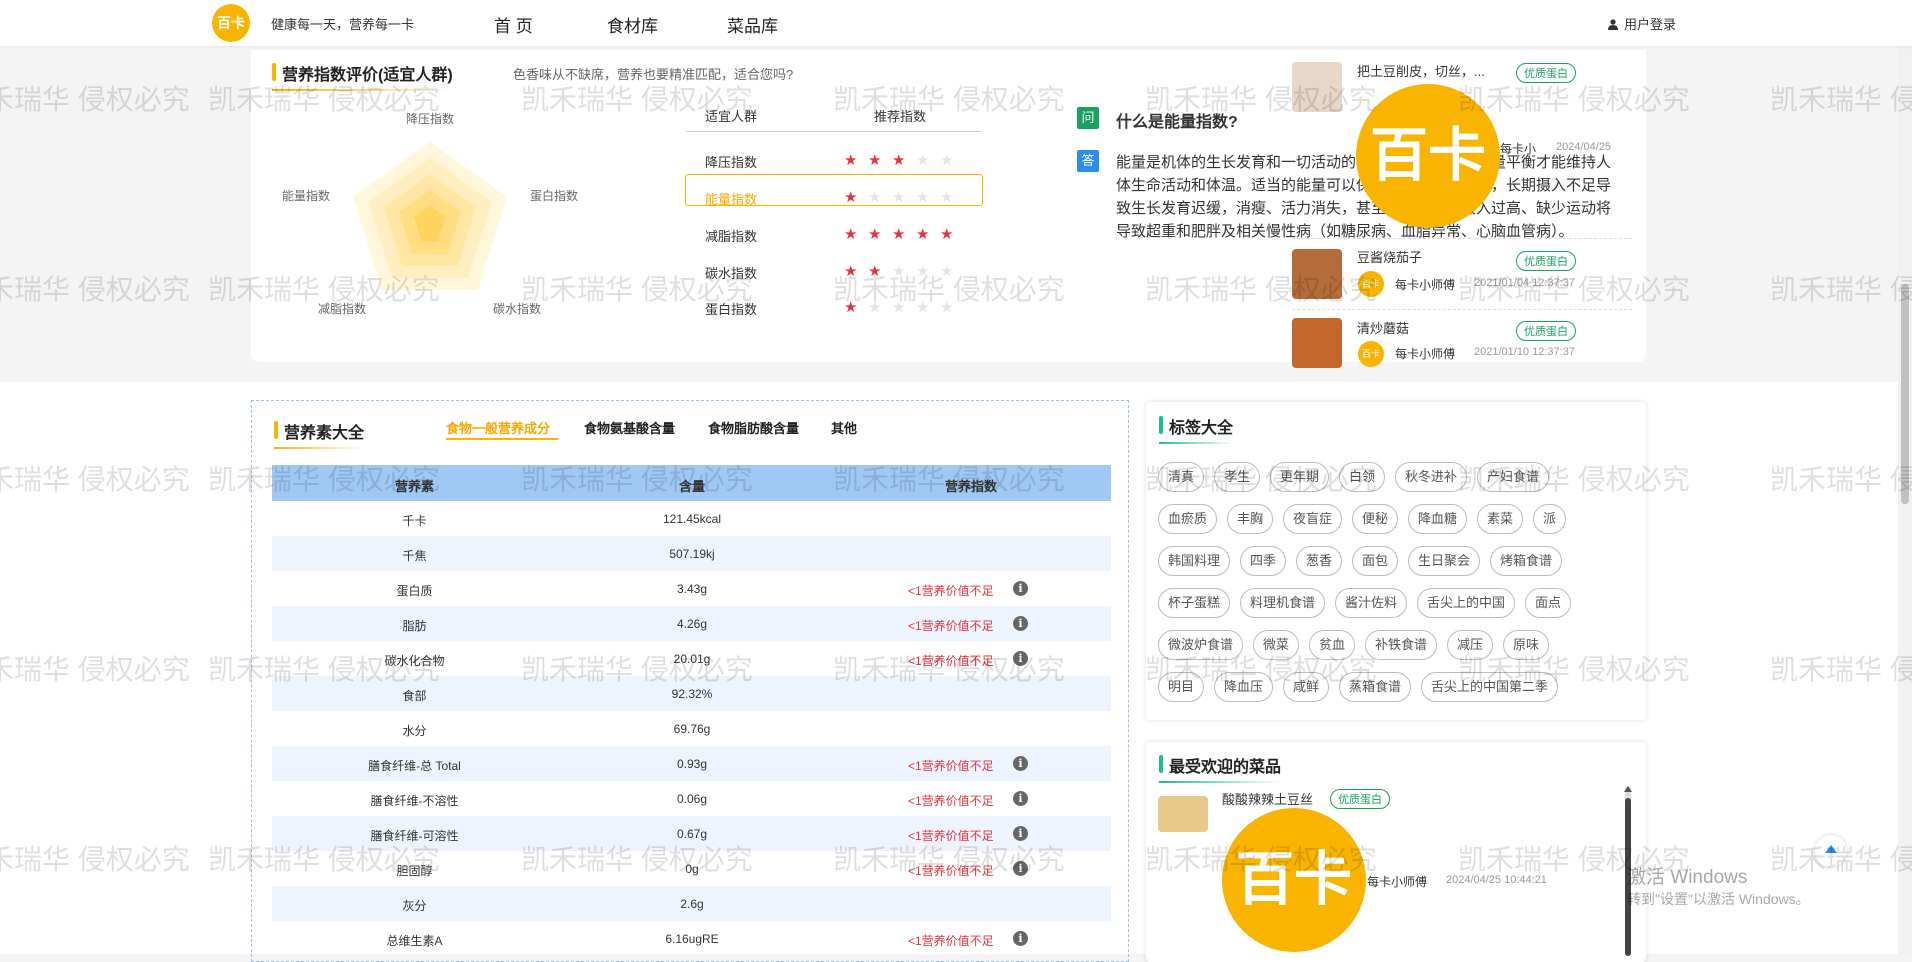 This screenshot has height=962, width=1912. I want to click on nutrient-amount: 3.43g, so click(692, 589).